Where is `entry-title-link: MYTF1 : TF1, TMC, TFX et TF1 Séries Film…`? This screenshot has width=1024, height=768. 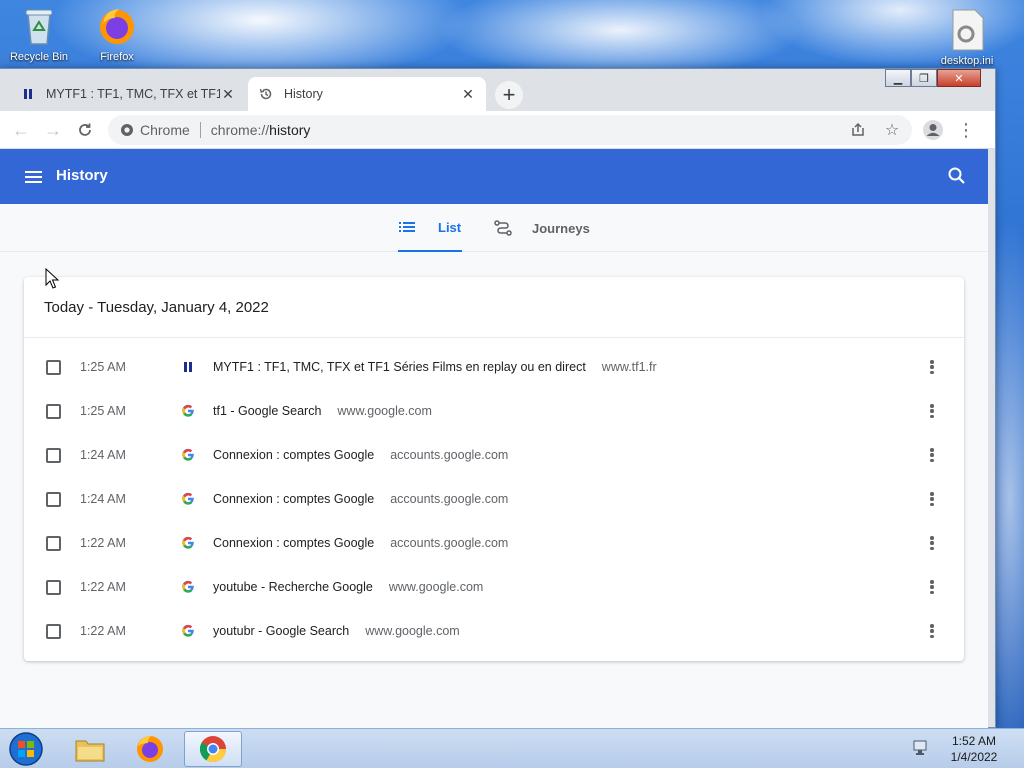
entry-title-link: MYTF1 : TF1, TMC, TFX et TF1 Séries Film… is located at coordinates (435, 367).